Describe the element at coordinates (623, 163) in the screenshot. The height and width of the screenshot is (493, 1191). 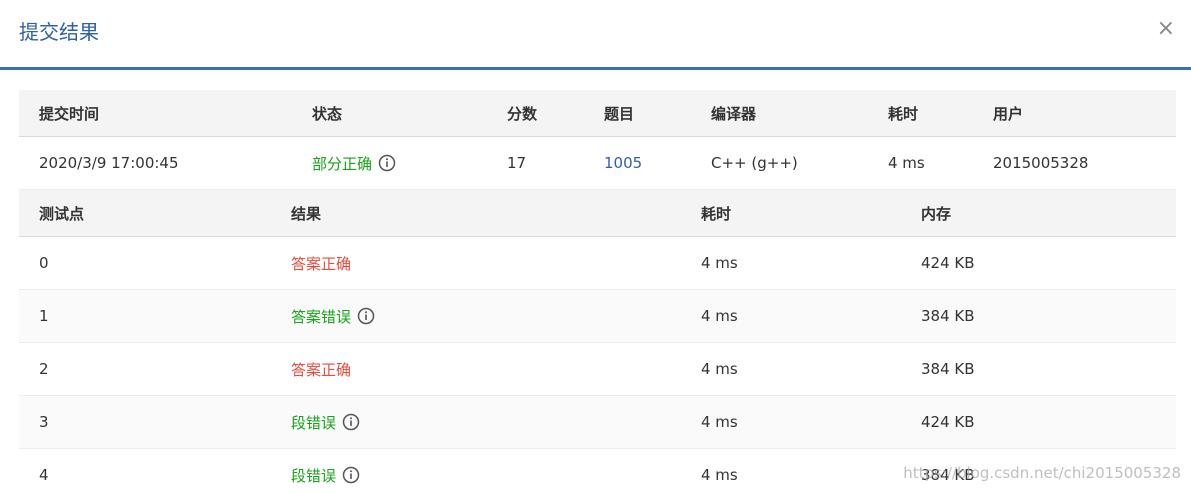
I see `problem-link: 1005` at that location.